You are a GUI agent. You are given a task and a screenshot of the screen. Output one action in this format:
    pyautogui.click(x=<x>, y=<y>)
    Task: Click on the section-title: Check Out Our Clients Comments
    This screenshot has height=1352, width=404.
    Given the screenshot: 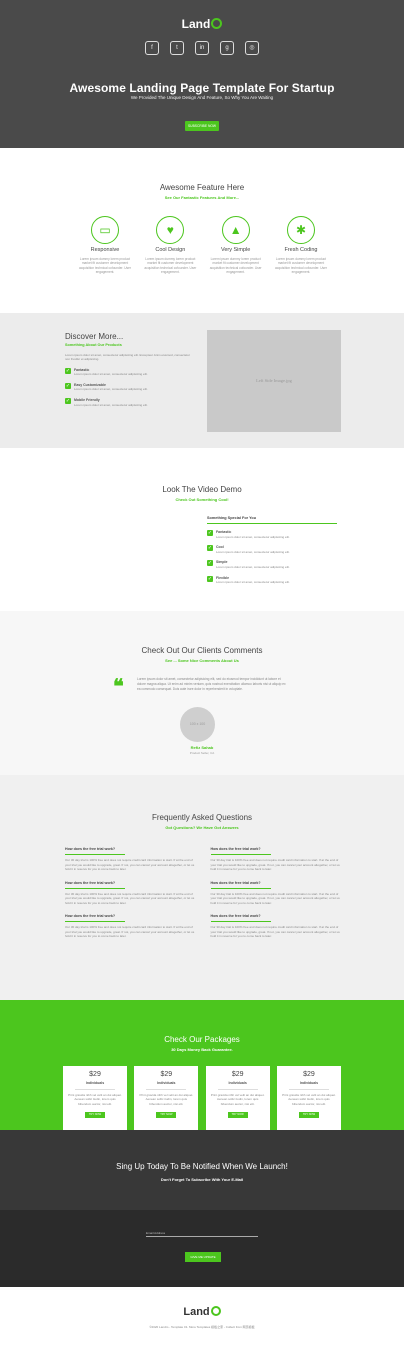 What is the action you would take?
    pyautogui.click(x=202, y=650)
    